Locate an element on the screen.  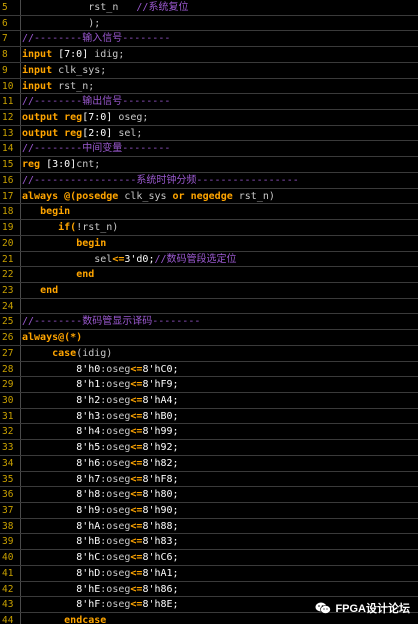
code-line: 26 always@(*) is located at coordinates (209, 338).